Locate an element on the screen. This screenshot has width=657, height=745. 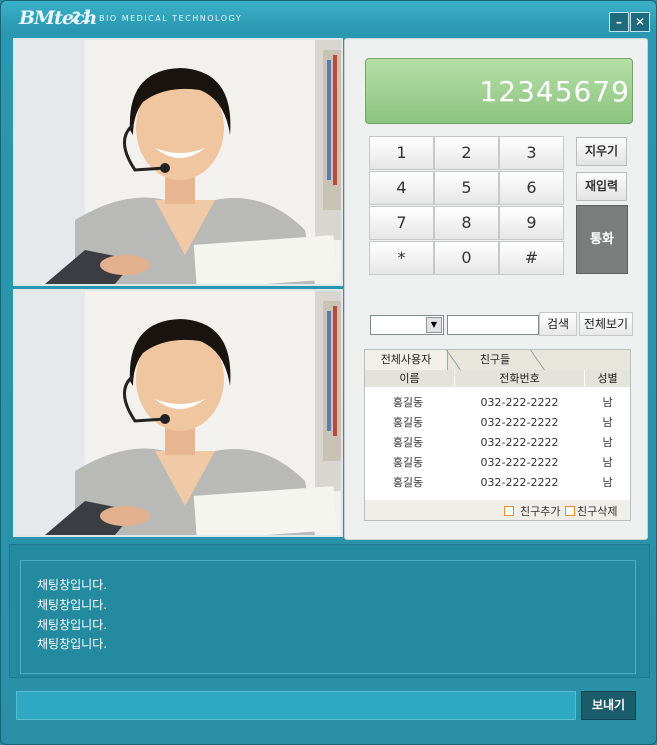
close-button: ✕ is located at coordinates (640, 22).